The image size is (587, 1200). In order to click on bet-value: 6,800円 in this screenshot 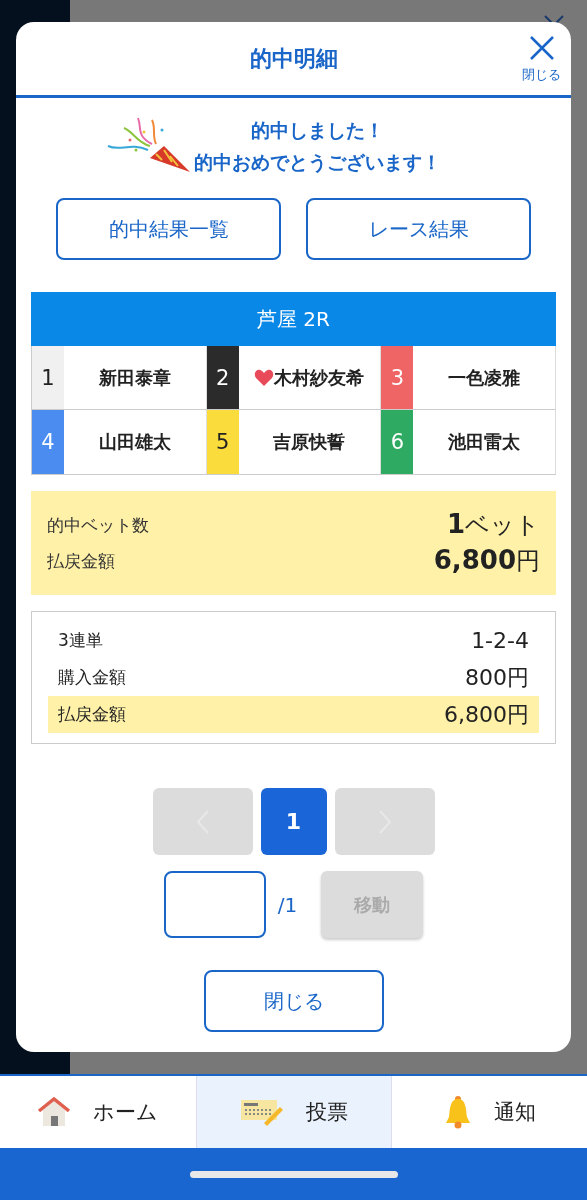, I will do `click(486, 714)`.